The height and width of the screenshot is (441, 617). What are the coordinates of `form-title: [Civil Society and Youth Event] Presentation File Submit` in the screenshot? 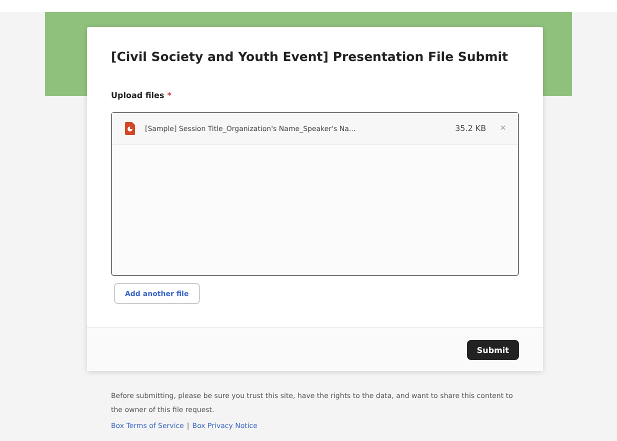 It's located at (310, 56).